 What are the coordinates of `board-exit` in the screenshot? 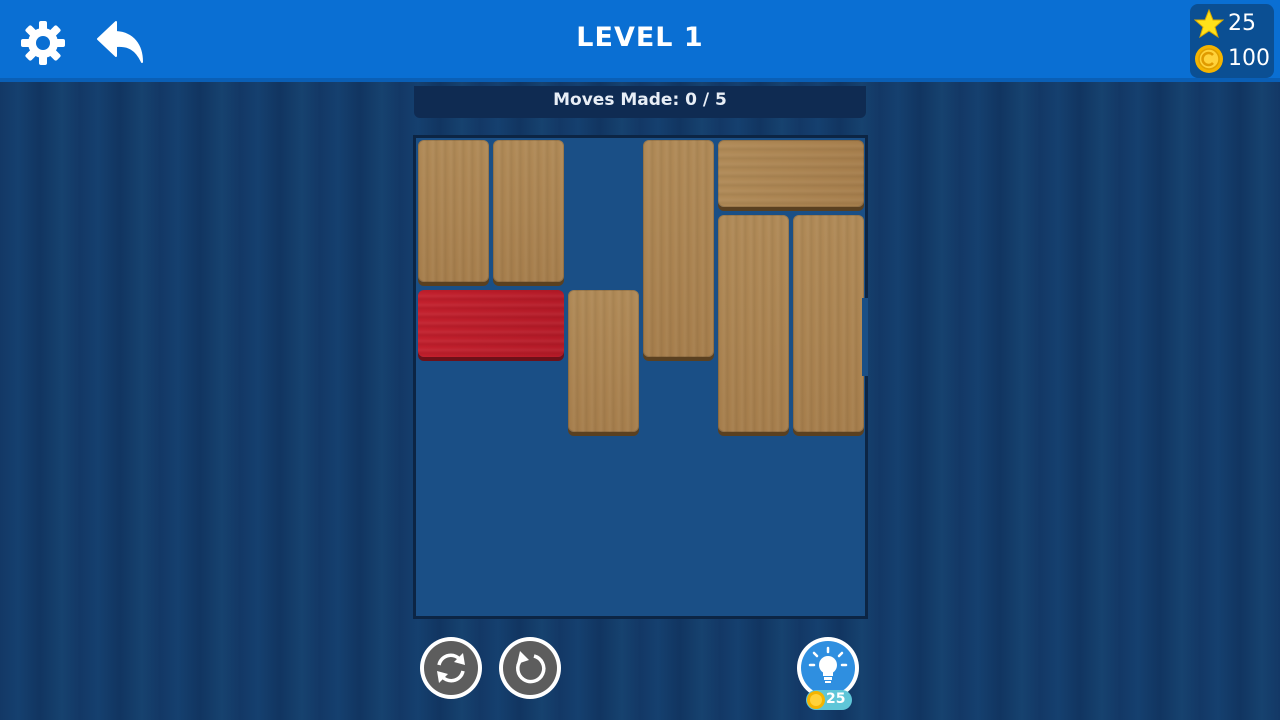 It's located at (865, 337).